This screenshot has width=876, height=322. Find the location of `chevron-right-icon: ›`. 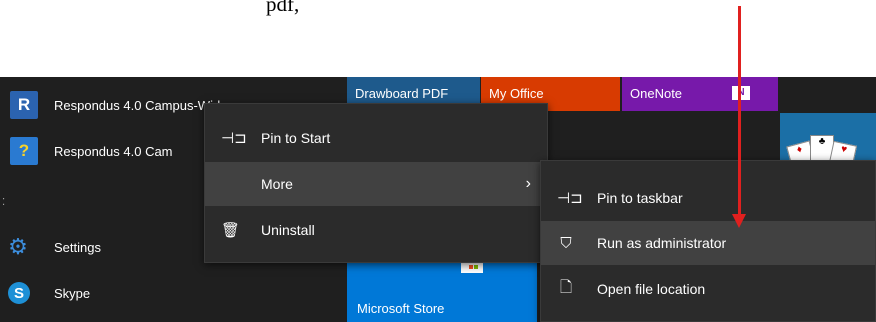

chevron-right-icon: › is located at coordinates (528, 183).